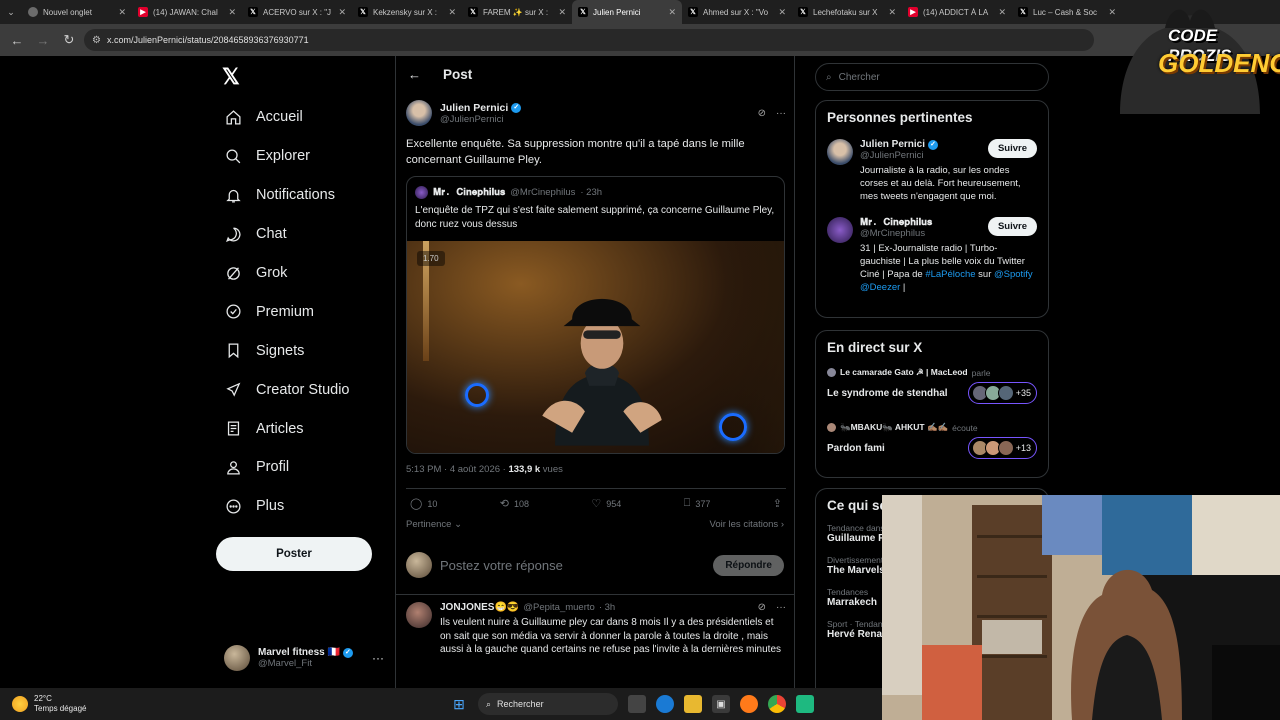  What do you see at coordinates (11, 12) in the screenshot?
I see `tab-search-icon: ⌄` at bounding box center [11, 12].